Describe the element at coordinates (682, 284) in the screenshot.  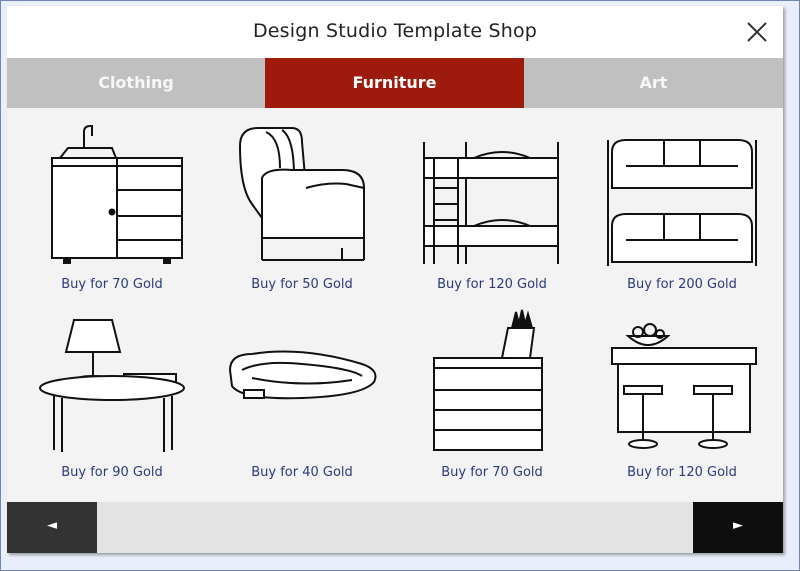
I see `item-price: Buy for 200 Gold` at that location.